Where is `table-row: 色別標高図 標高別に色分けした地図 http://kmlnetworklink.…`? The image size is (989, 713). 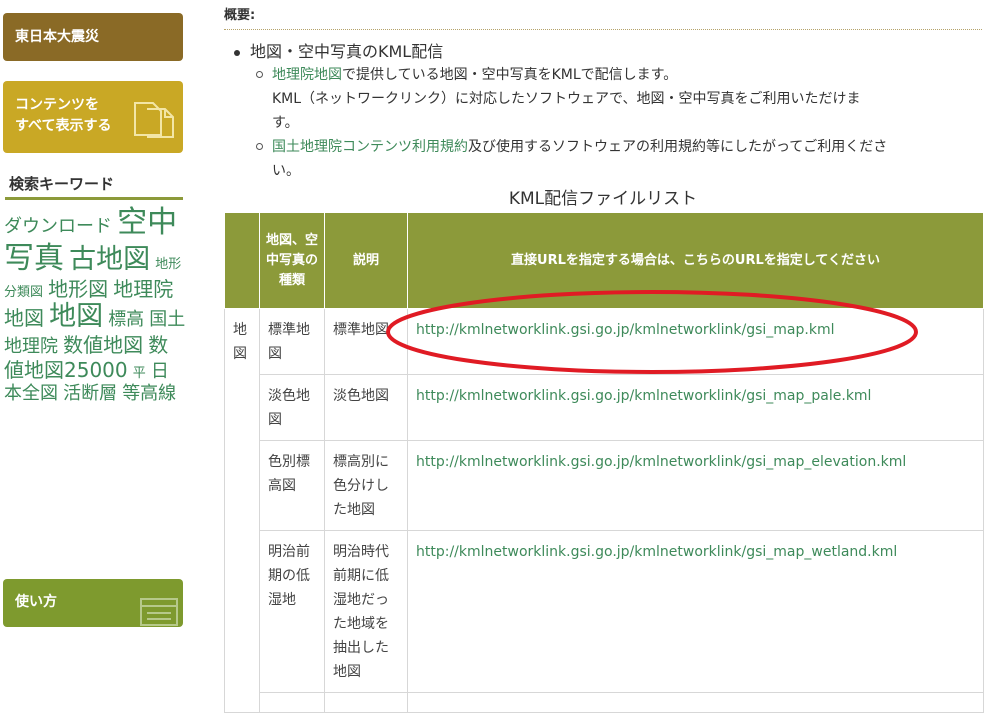 table-row: 色別標高図 標高別に色分けした地図 http://kmlnetworklink.… is located at coordinates (604, 485).